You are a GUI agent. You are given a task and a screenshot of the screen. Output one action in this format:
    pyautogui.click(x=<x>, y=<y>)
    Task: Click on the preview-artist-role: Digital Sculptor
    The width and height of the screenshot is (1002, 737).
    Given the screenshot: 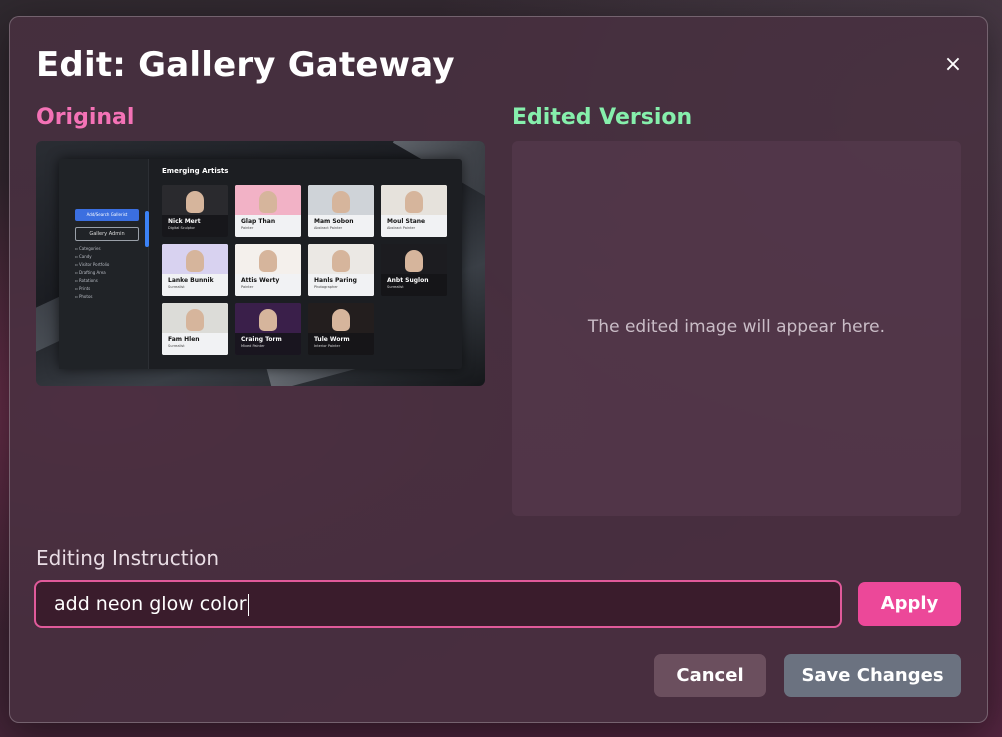 What is the action you would take?
    pyautogui.click(x=181, y=228)
    